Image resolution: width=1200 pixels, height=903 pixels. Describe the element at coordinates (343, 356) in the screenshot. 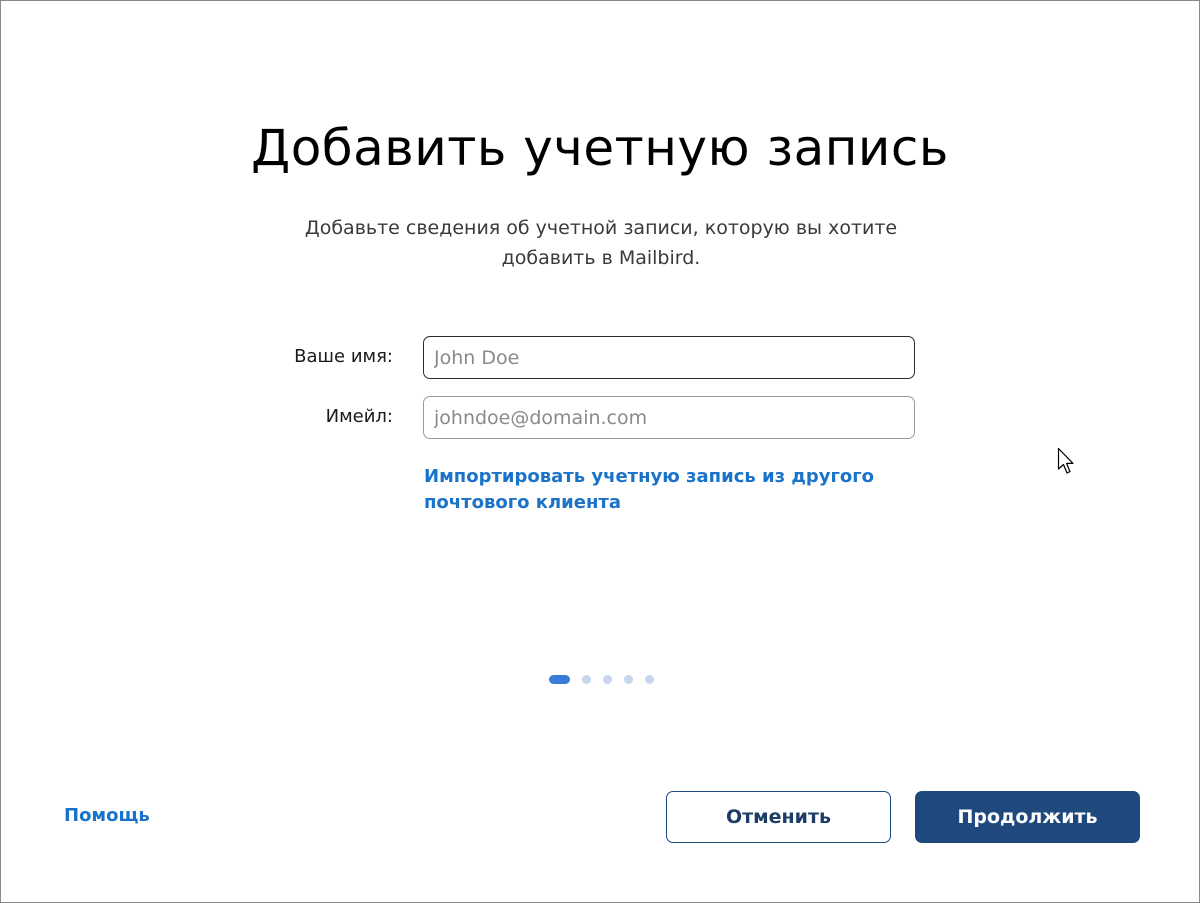

I see `name-label: Ваше имя:` at that location.